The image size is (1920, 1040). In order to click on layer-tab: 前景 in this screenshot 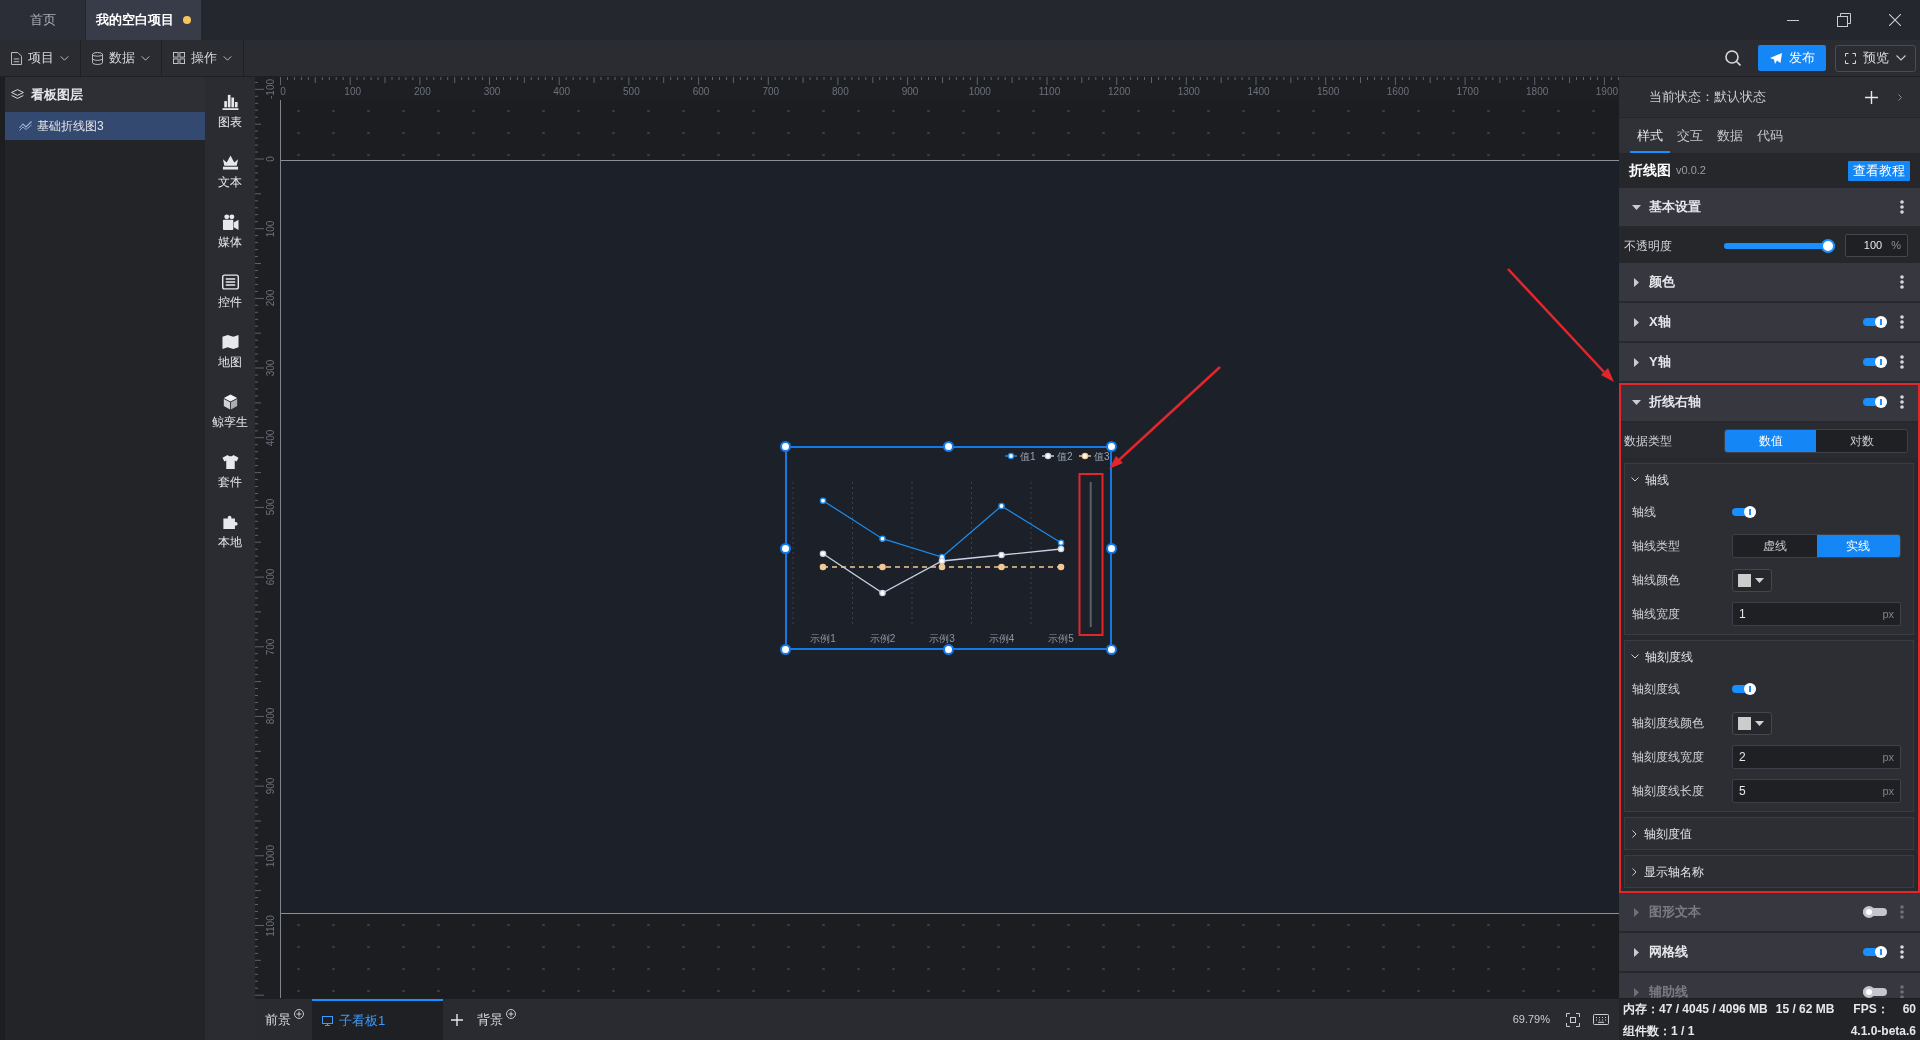, I will do `click(284, 1019)`.